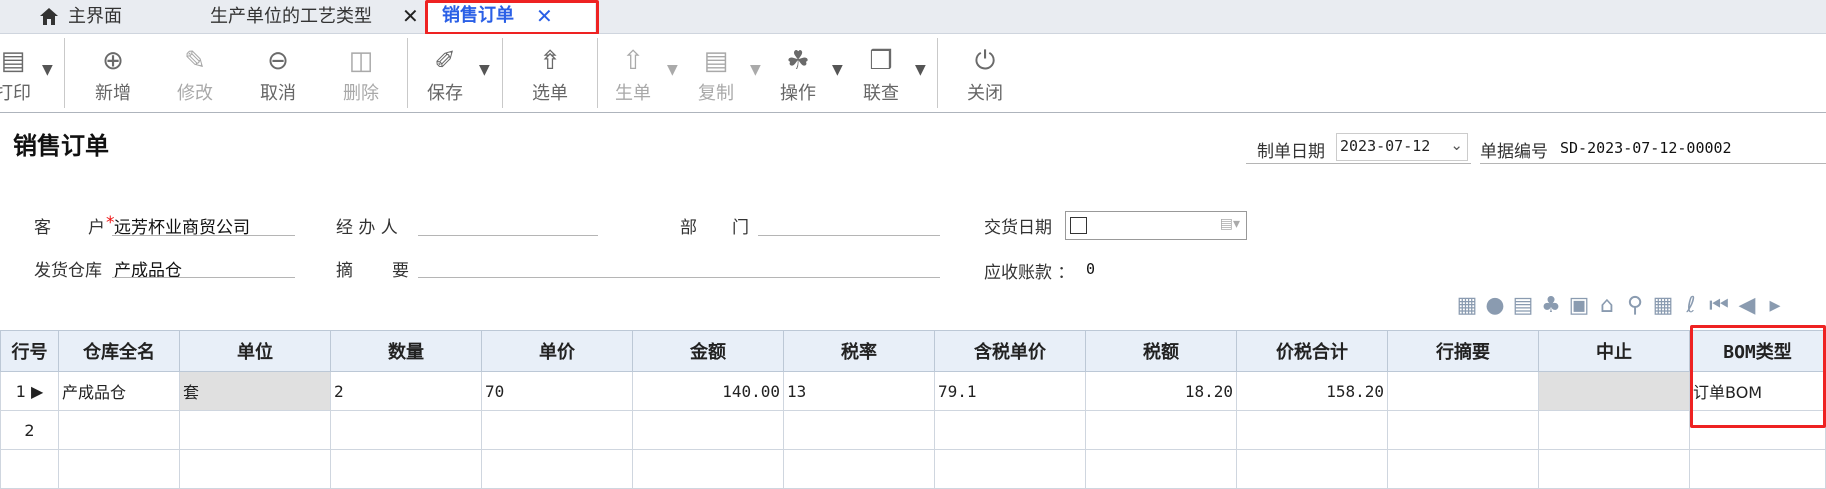 The image size is (1826, 489). Describe the element at coordinates (1463, 351) in the screenshot. I see `col-header-line-summary: 行摘要` at that location.